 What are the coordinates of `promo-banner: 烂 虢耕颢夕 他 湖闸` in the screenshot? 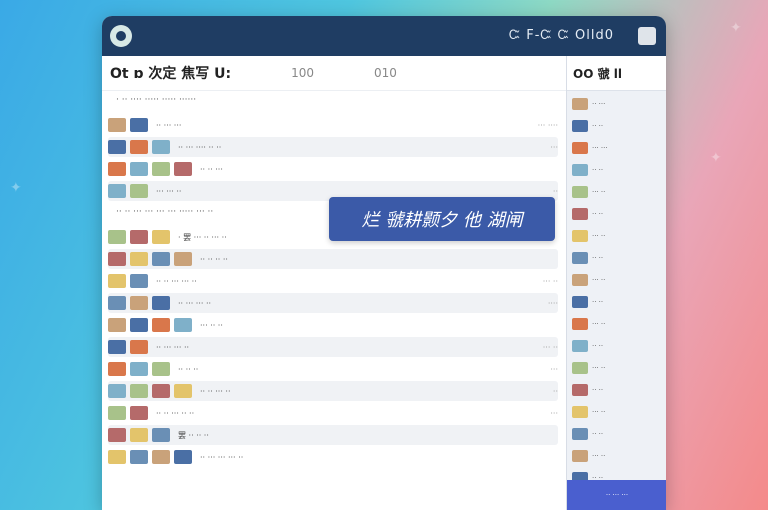 It's located at (442, 219).